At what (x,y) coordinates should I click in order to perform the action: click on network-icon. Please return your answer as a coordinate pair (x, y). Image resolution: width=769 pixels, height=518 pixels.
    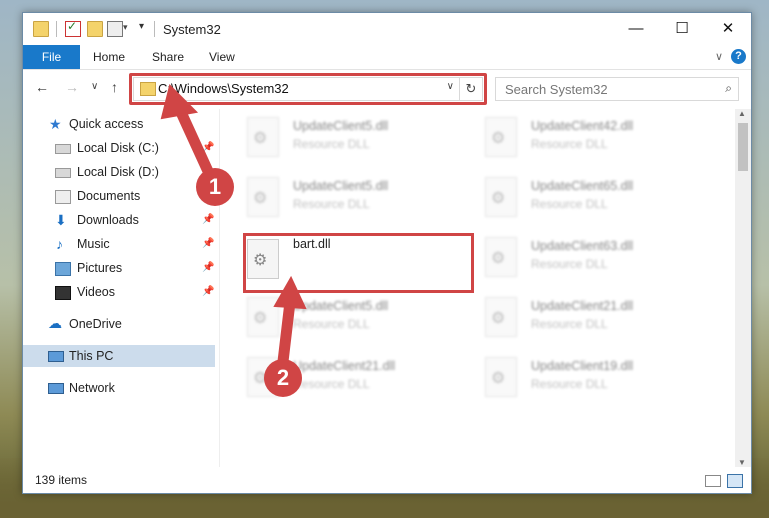
    Looking at the image, I should click on (56, 388).